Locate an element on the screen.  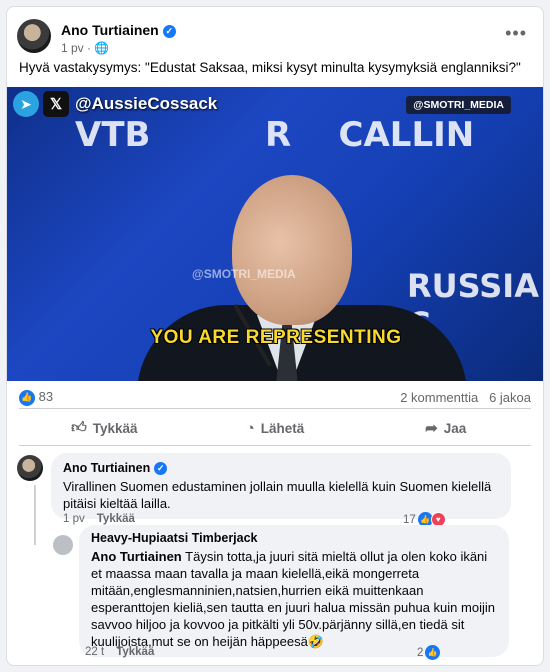
telegram-icon: ➤ is located at coordinates (26, 104).